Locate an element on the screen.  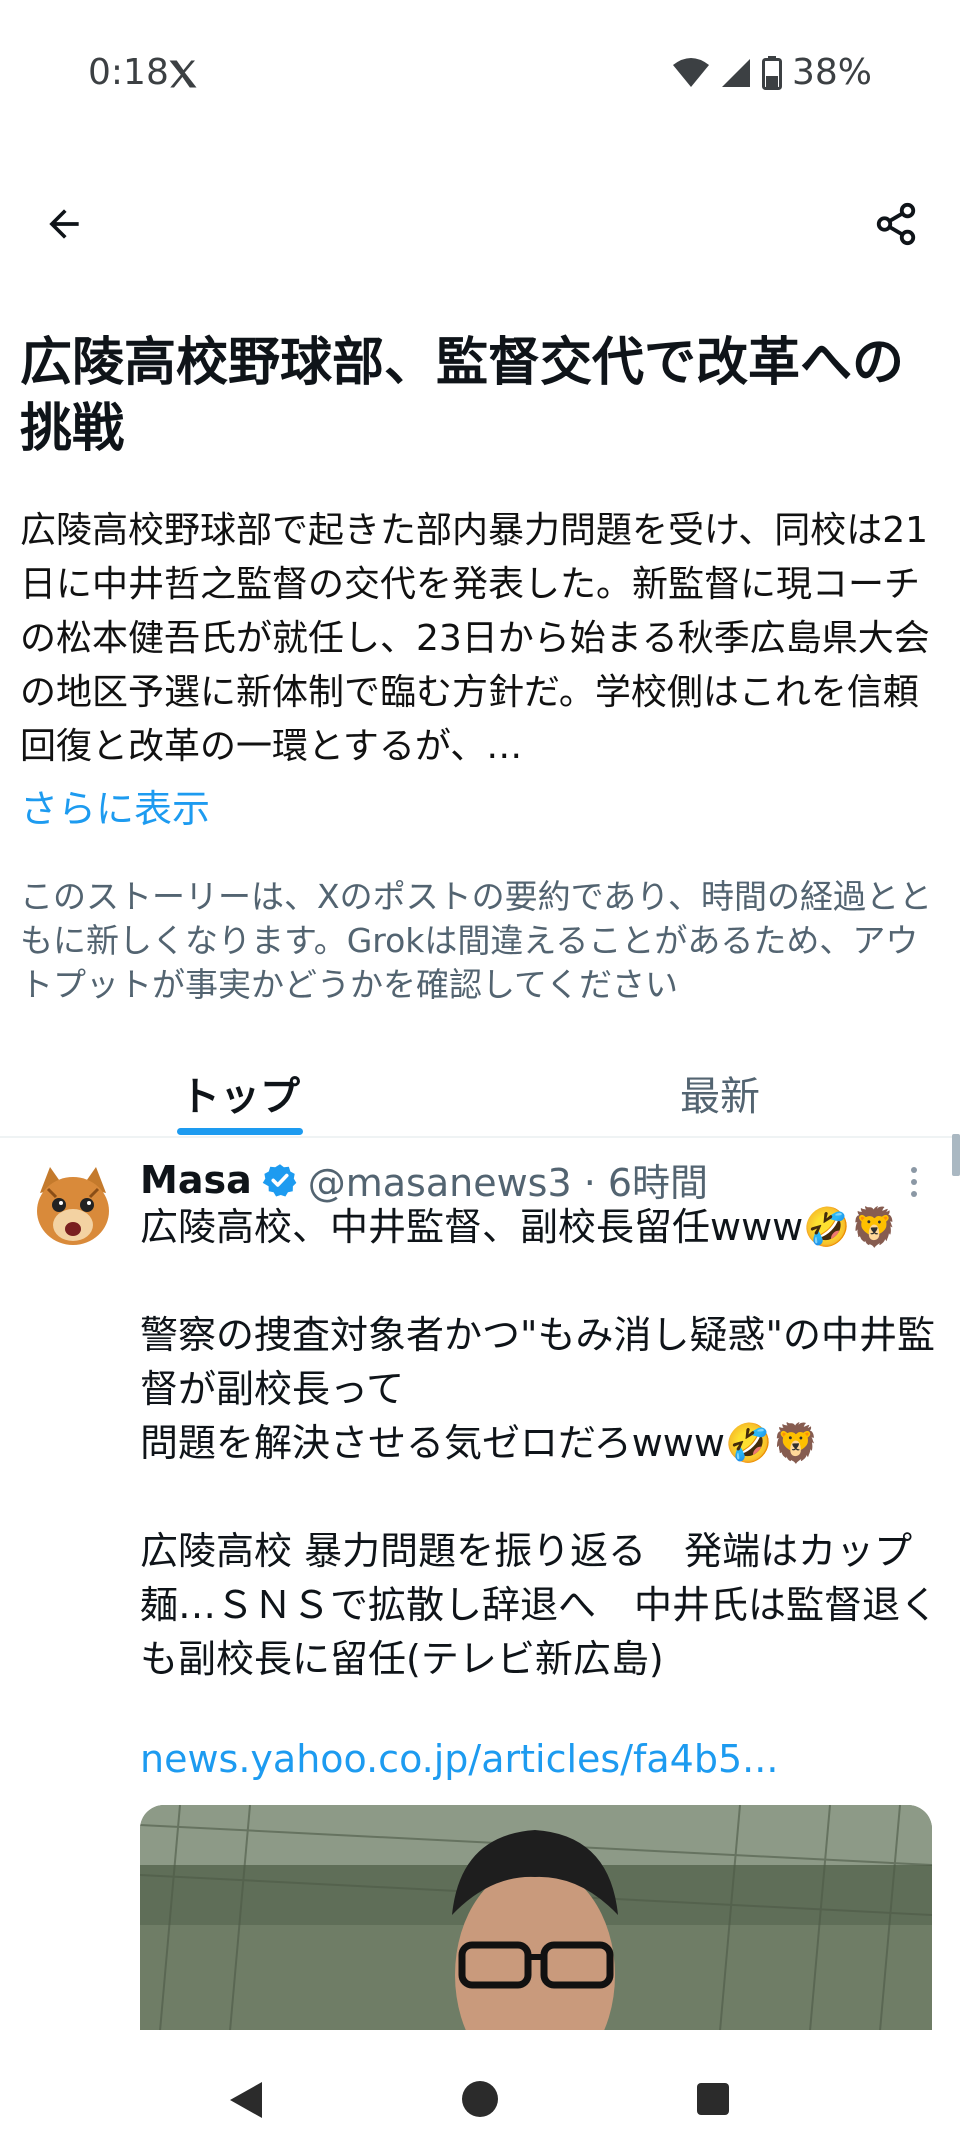
battery-icon is located at coordinates (771, 72).